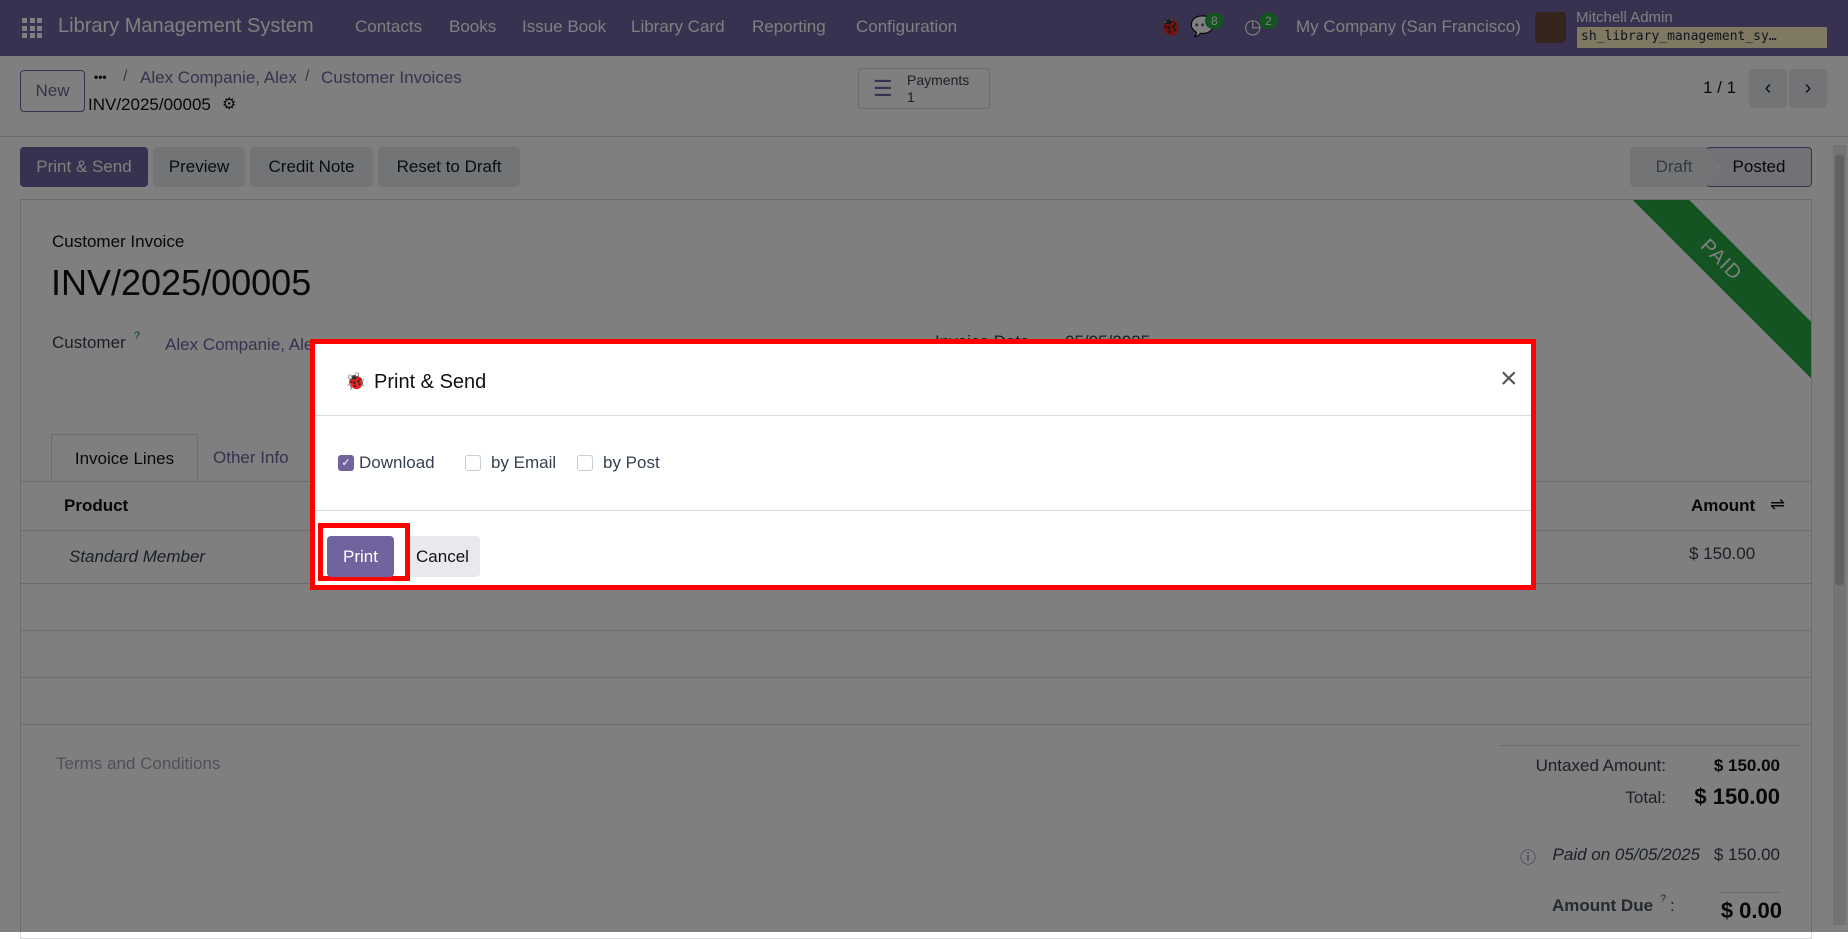 Image resolution: width=1848 pixels, height=939 pixels. What do you see at coordinates (631, 463) in the screenshot?
I see `by-post-label: by Post` at bounding box center [631, 463].